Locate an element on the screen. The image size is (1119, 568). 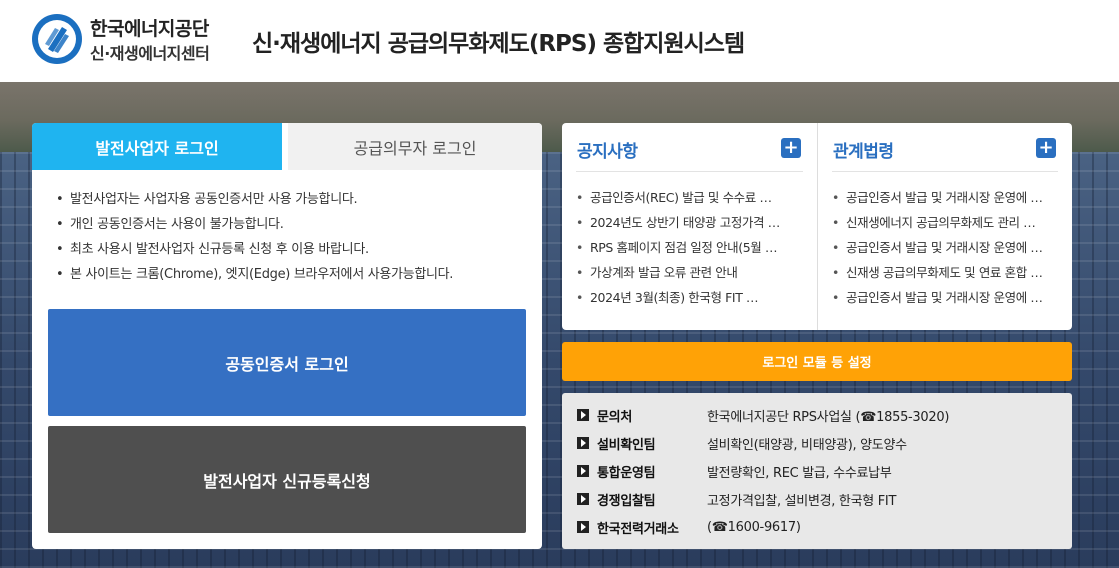
generator-register-button: 발전사업자 신규등록신청 is located at coordinates (287, 479).